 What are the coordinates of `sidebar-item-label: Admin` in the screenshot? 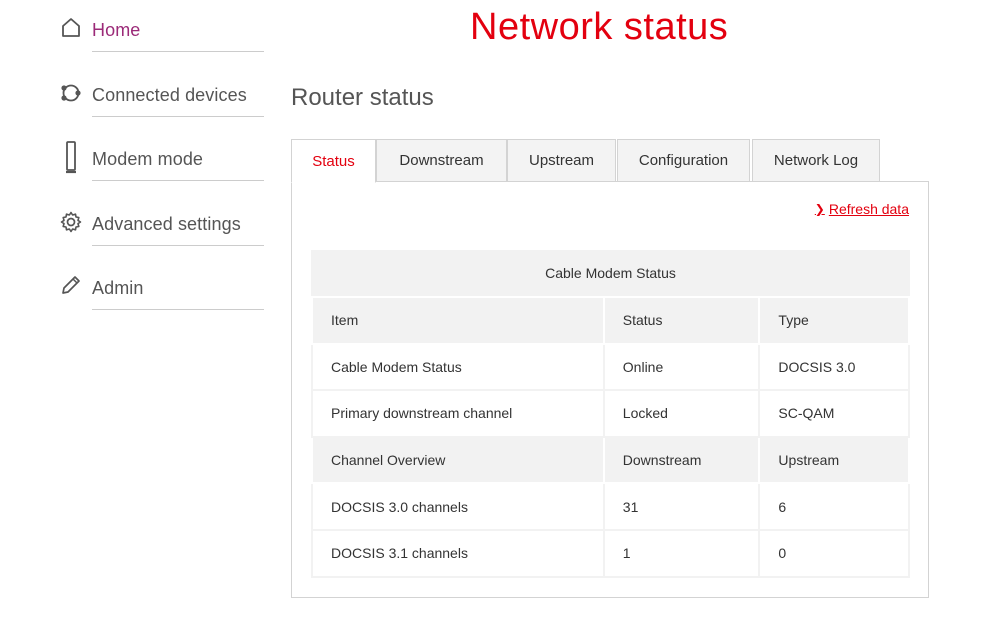 It's located at (118, 288).